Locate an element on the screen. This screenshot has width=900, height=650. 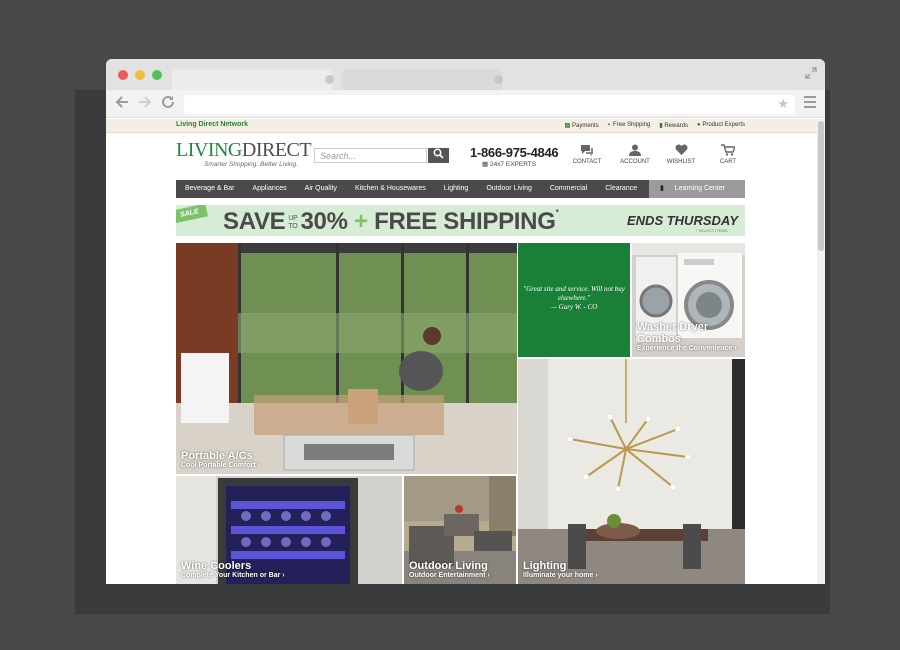
browser-toolbar: ★ is located at coordinates (465, 104).